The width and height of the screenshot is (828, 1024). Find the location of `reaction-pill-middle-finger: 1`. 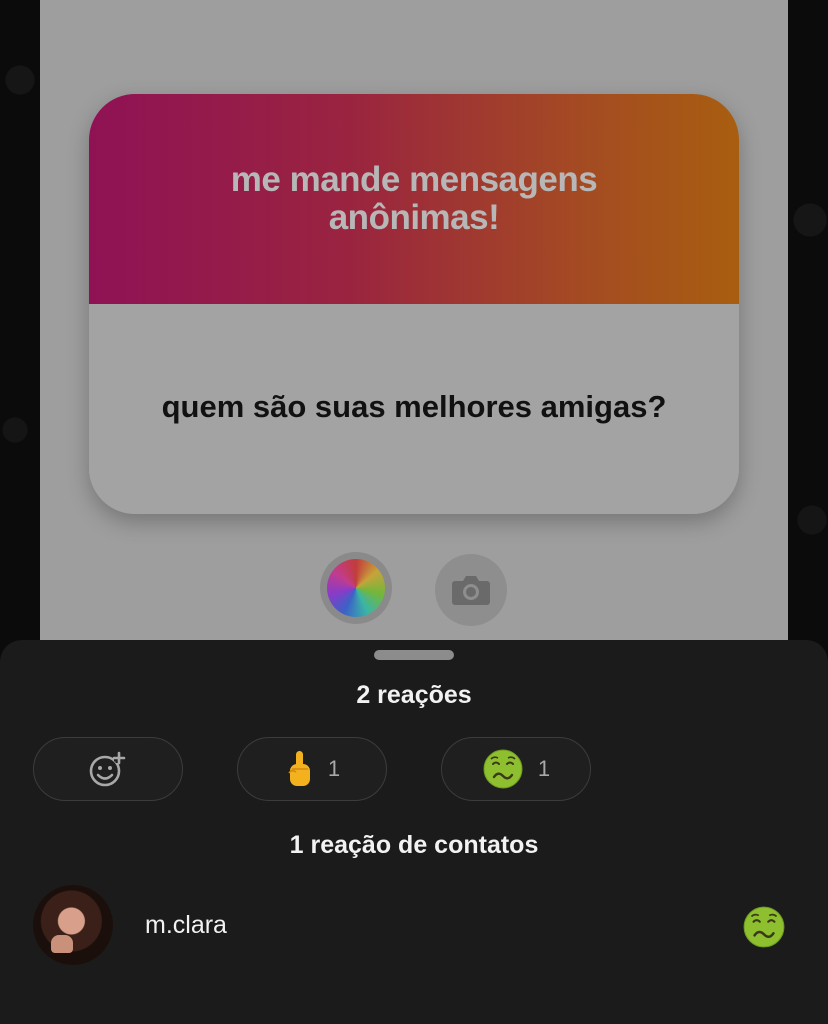

reaction-pill-middle-finger: 1 is located at coordinates (312, 769).